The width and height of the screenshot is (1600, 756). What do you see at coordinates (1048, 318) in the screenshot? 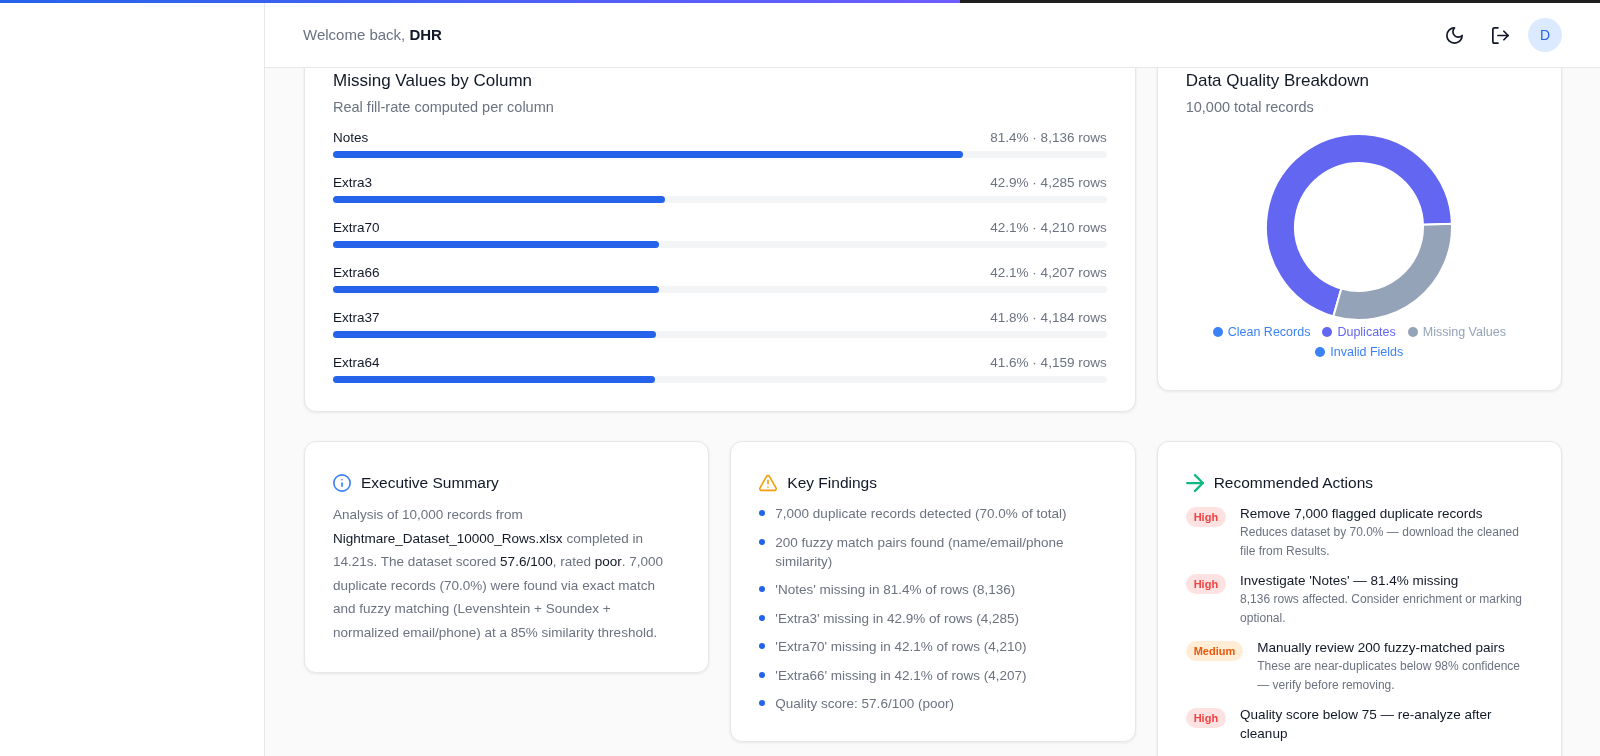
I see `missing-reading: 41.8% · 4,184 rows` at bounding box center [1048, 318].